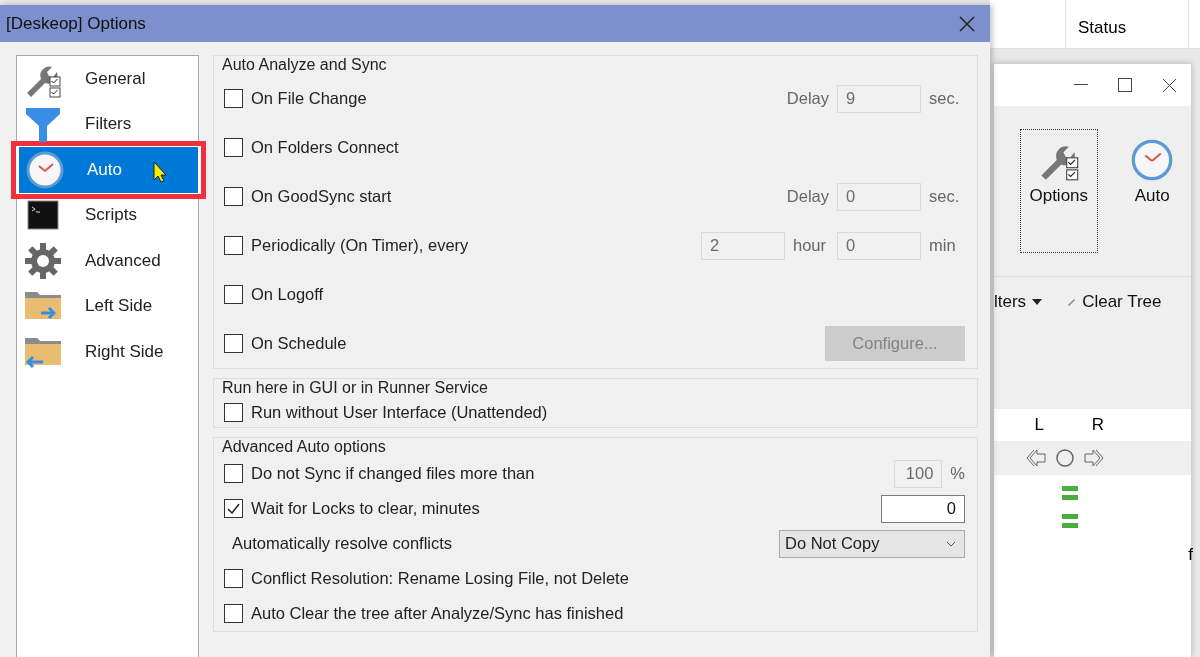  I want to click on unit-label: %, so click(957, 473).